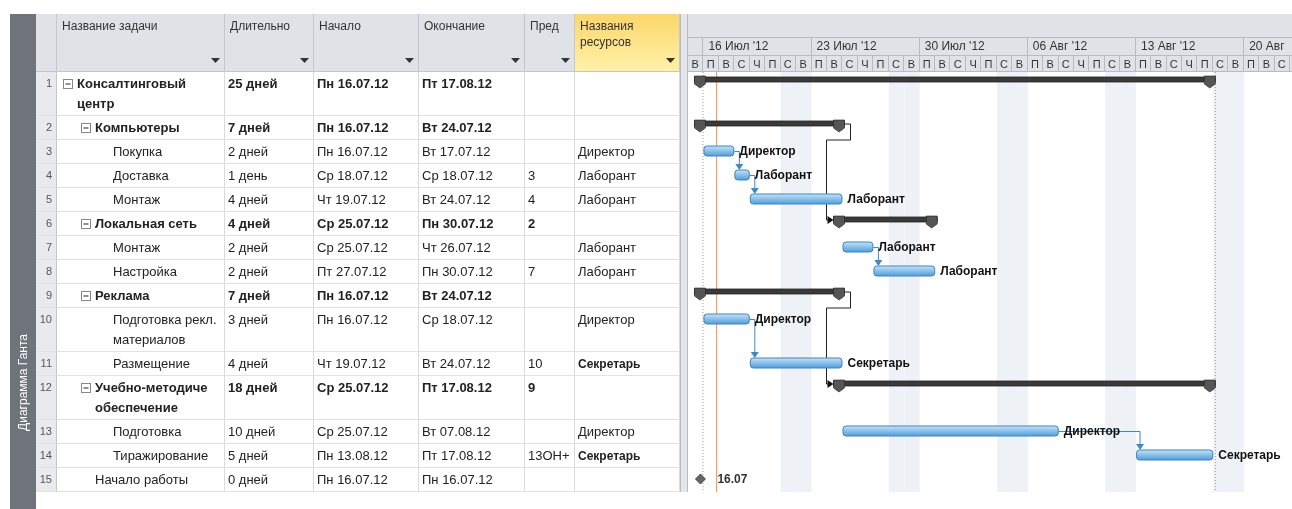 Image resolution: width=1292 pixels, height=509 pixels. What do you see at coordinates (142, 480) in the screenshot?
I see `task-name: Начало работы` at bounding box center [142, 480].